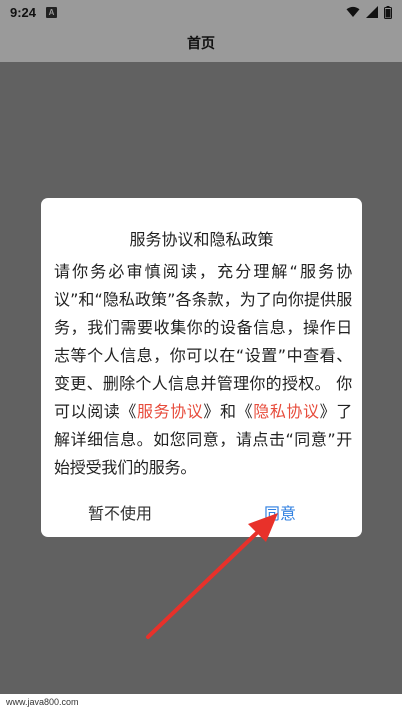 This screenshot has width=402, height=714. What do you see at coordinates (245, 411) in the screenshot?
I see `quote-open-2: 《` at bounding box center [245, 411].